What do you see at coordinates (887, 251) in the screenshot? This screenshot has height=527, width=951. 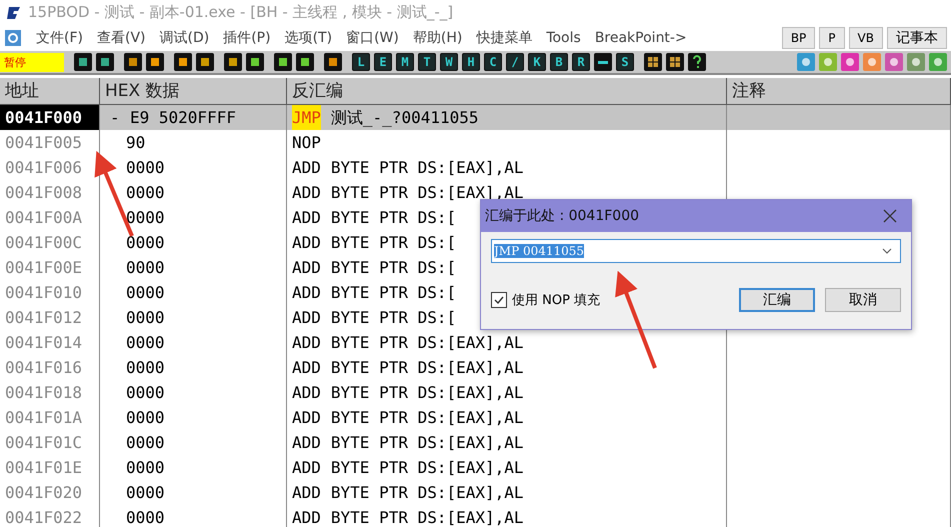 I see `caret-icon` at bounding box center [887, 251].